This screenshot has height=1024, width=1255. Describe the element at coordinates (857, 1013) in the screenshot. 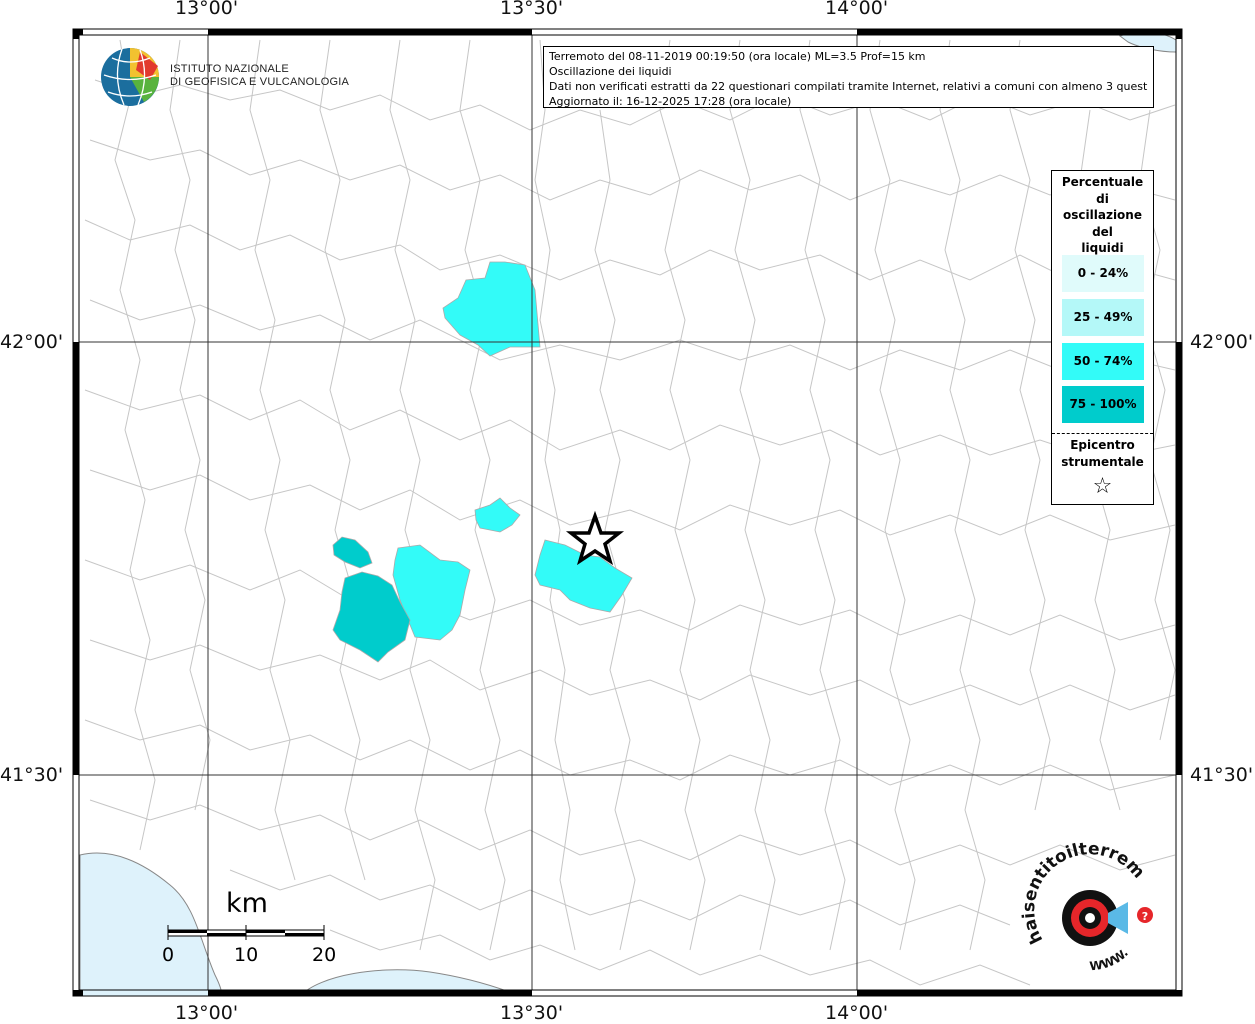

I see `bottom-label-1400: 14°00'` at that location.